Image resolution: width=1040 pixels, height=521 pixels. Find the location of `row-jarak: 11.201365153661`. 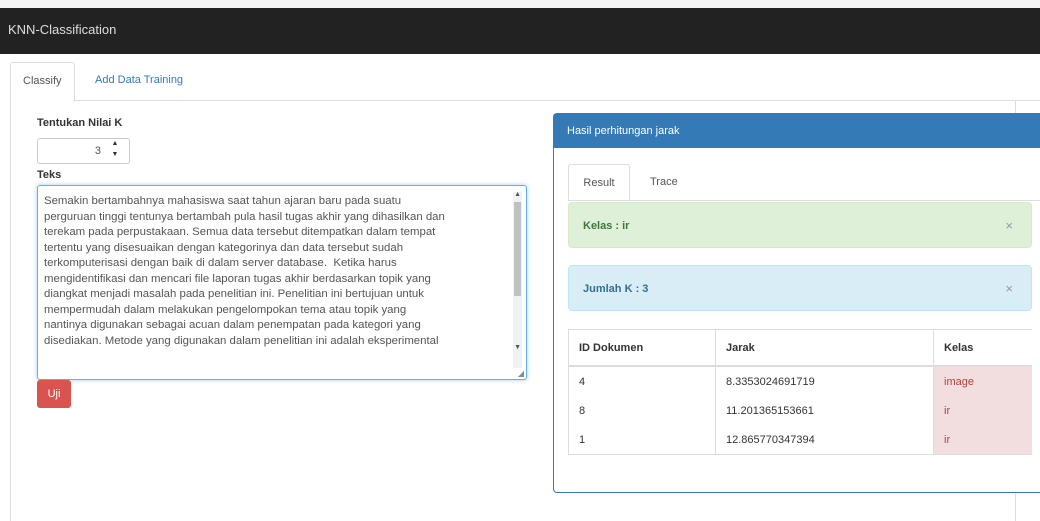

row-jarak: 11.201365153661 is located at coordinates (824, 410).